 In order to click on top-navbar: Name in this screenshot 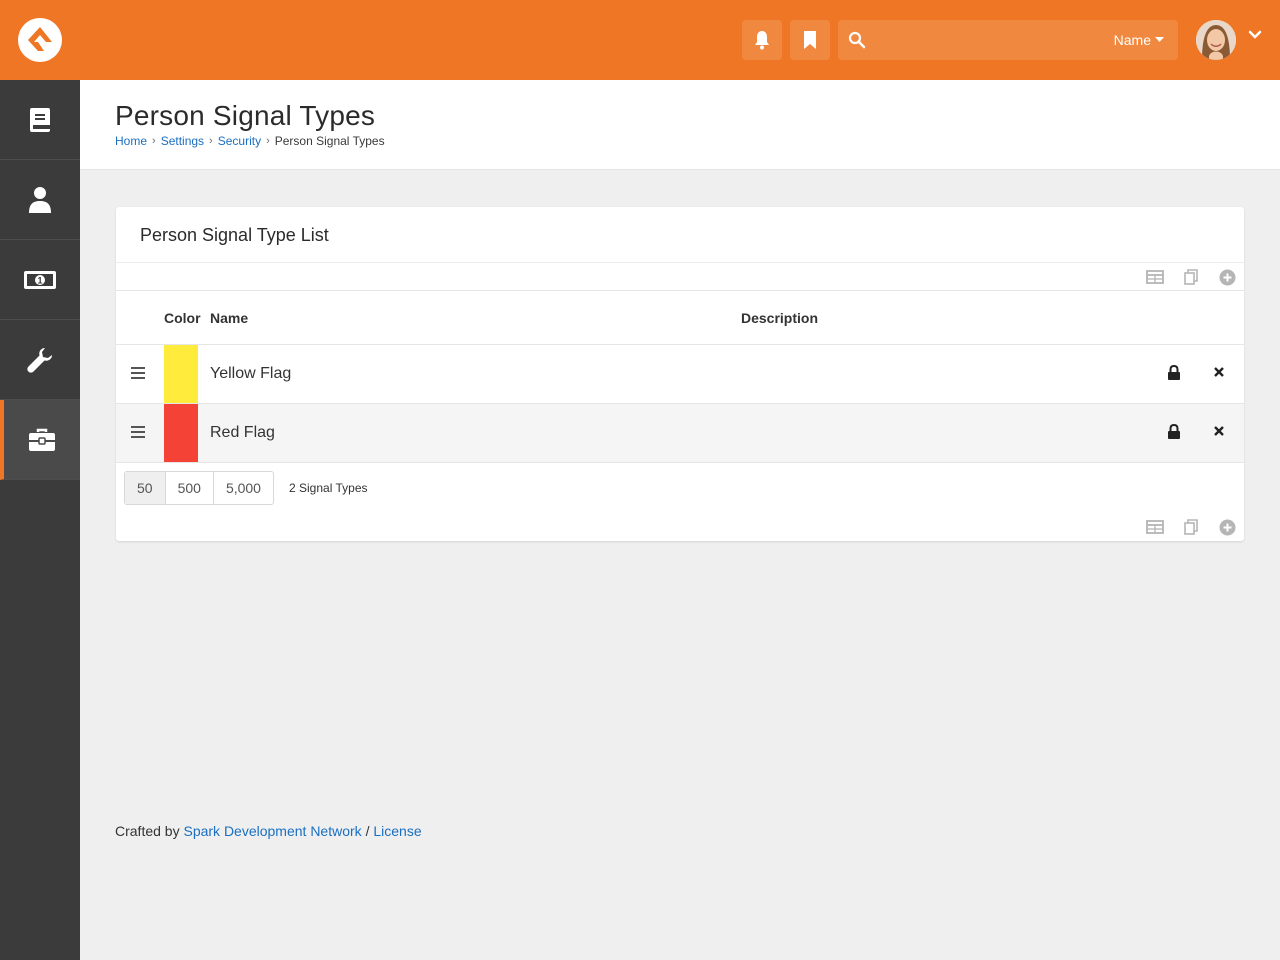, I will do `click(640, 40)`.